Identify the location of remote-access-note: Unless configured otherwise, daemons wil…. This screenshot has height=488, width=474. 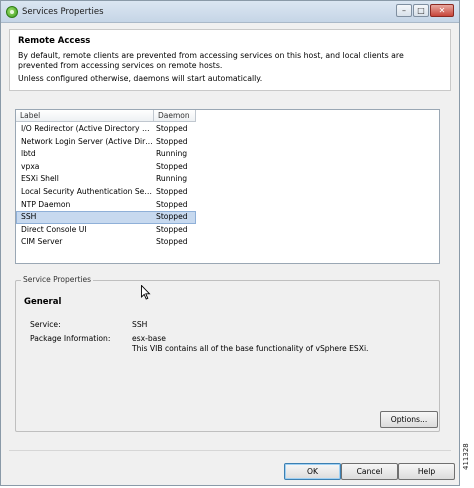
(140, 78).